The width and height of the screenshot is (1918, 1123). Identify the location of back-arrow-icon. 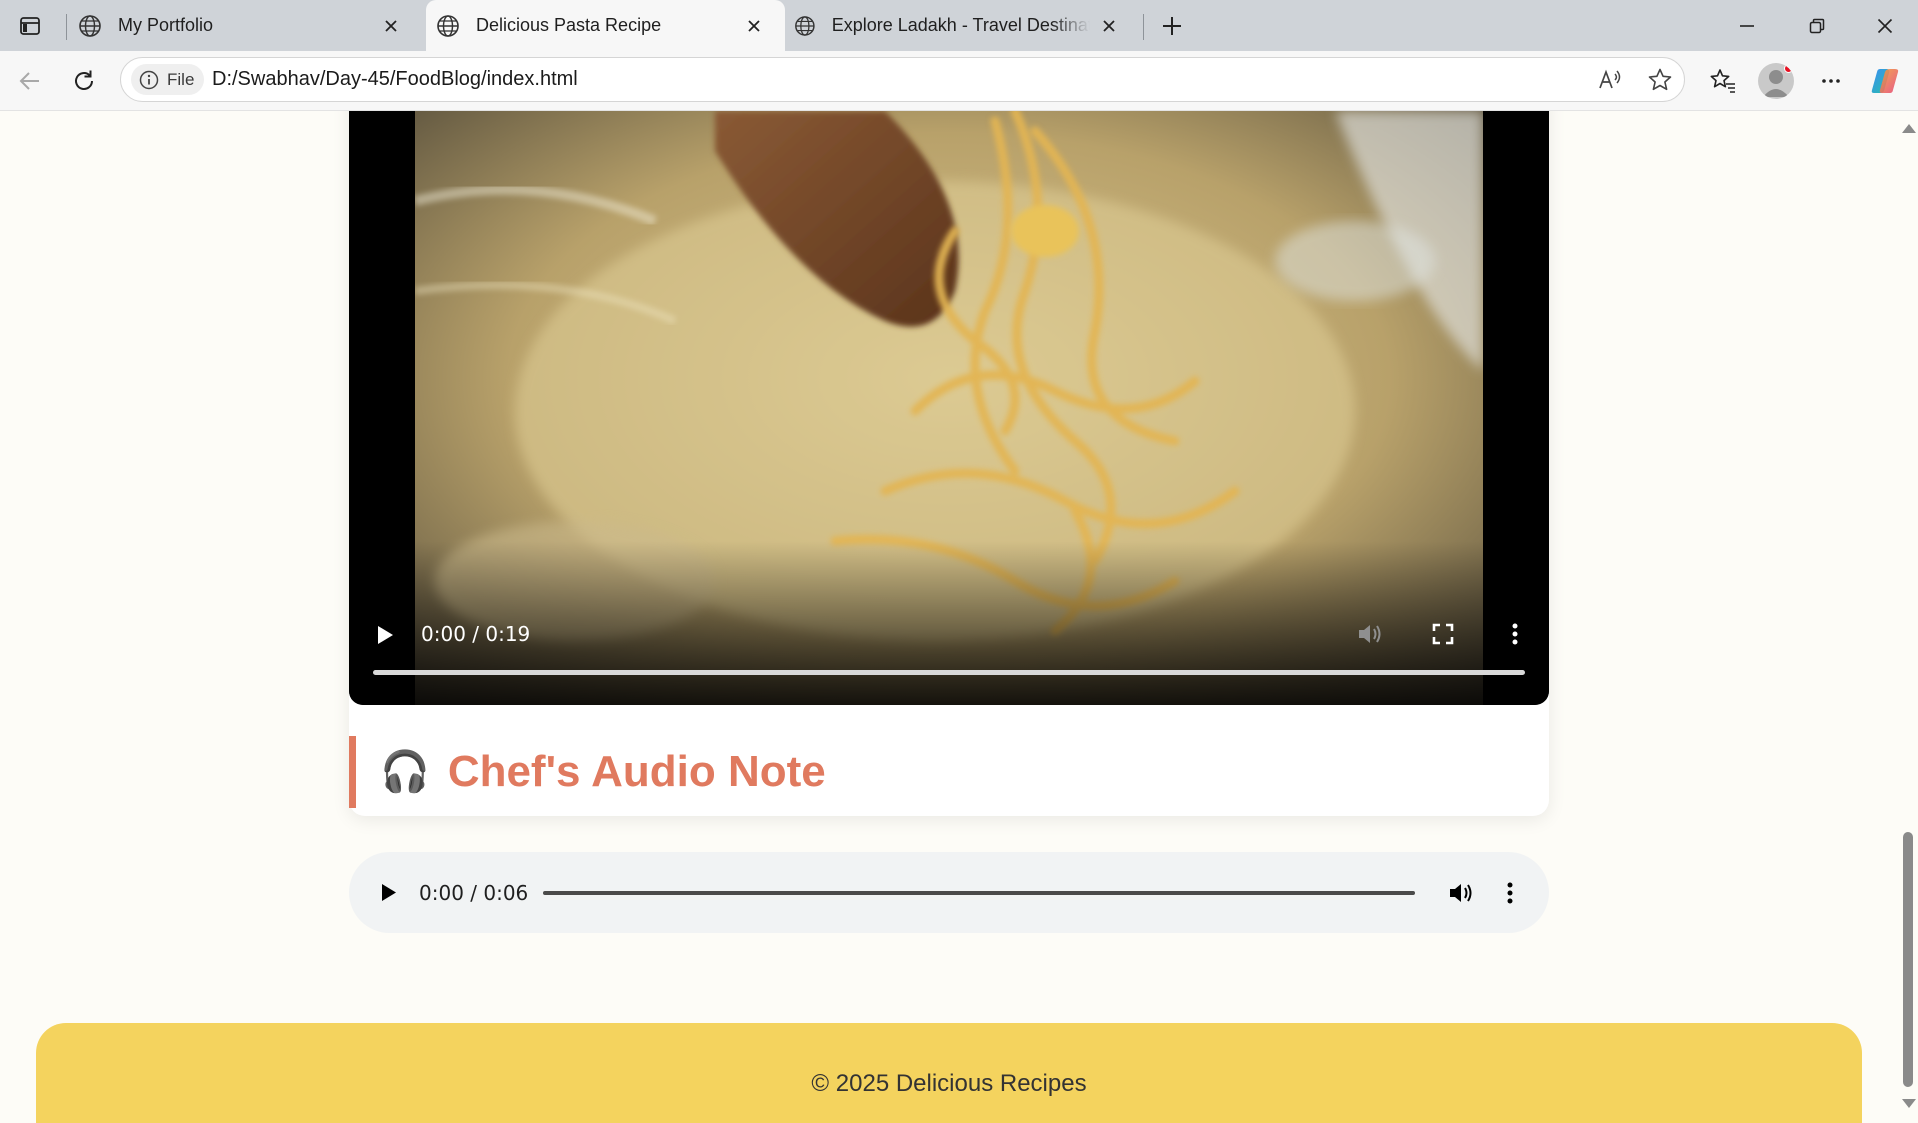
(30, 81).